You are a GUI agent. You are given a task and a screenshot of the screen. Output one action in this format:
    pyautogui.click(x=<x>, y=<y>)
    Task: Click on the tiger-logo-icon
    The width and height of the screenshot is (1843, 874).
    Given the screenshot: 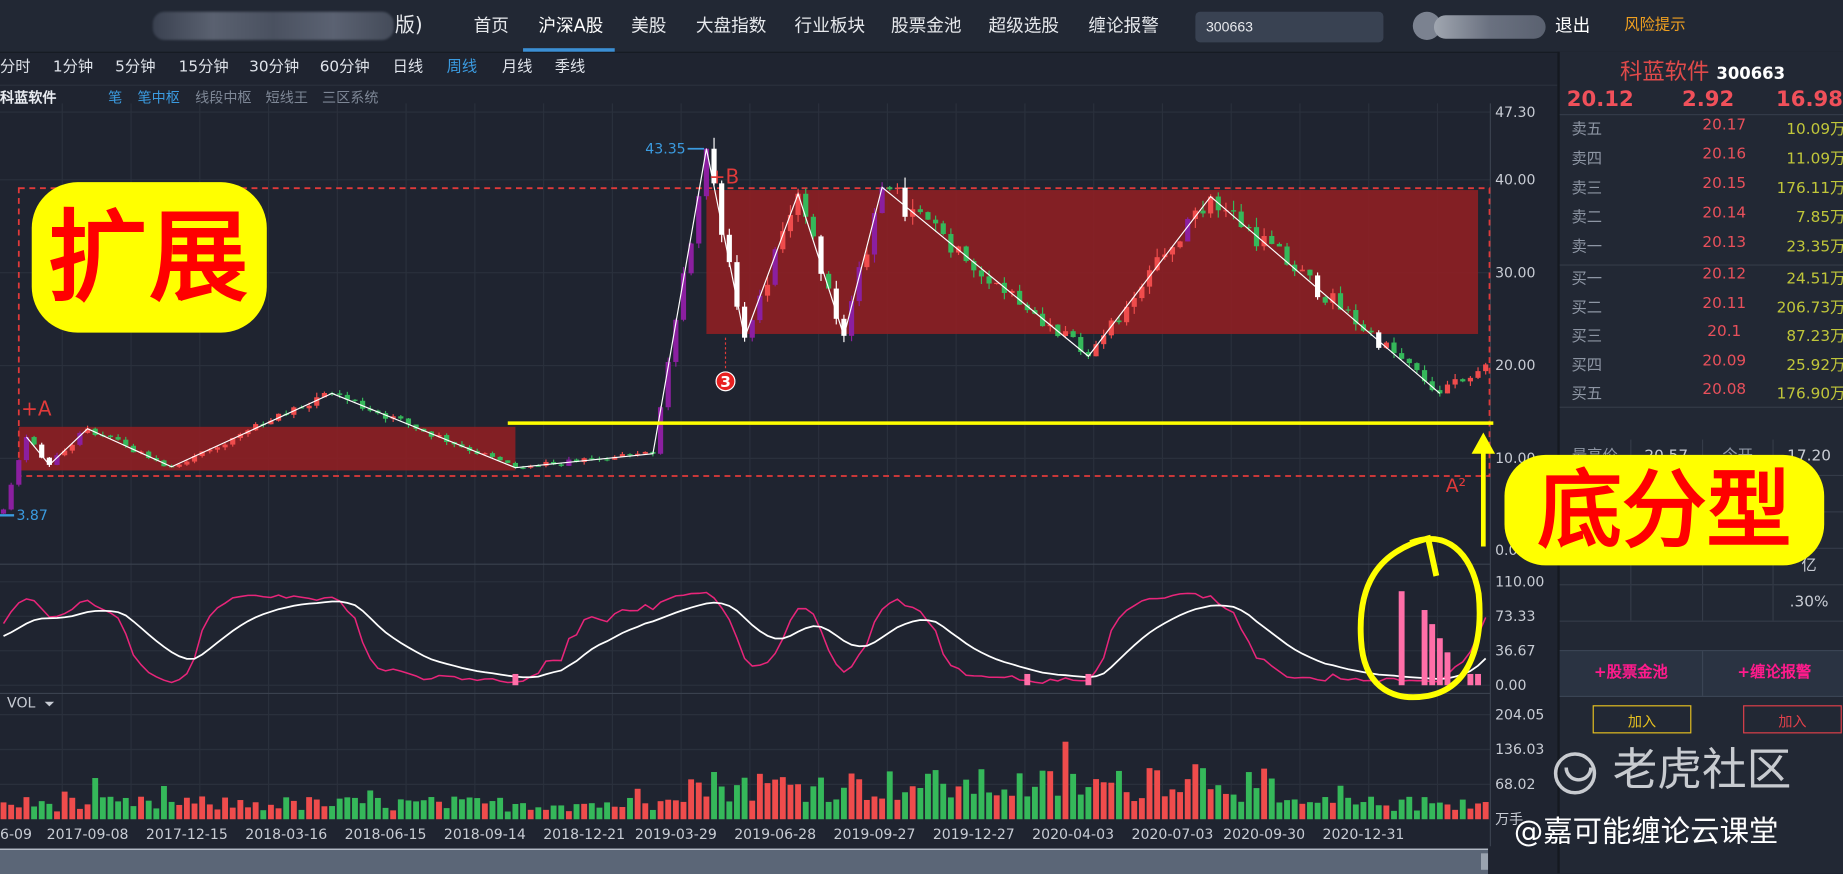 What is the action you would take?
    pyautogui.click(x=1575, y=772)
    